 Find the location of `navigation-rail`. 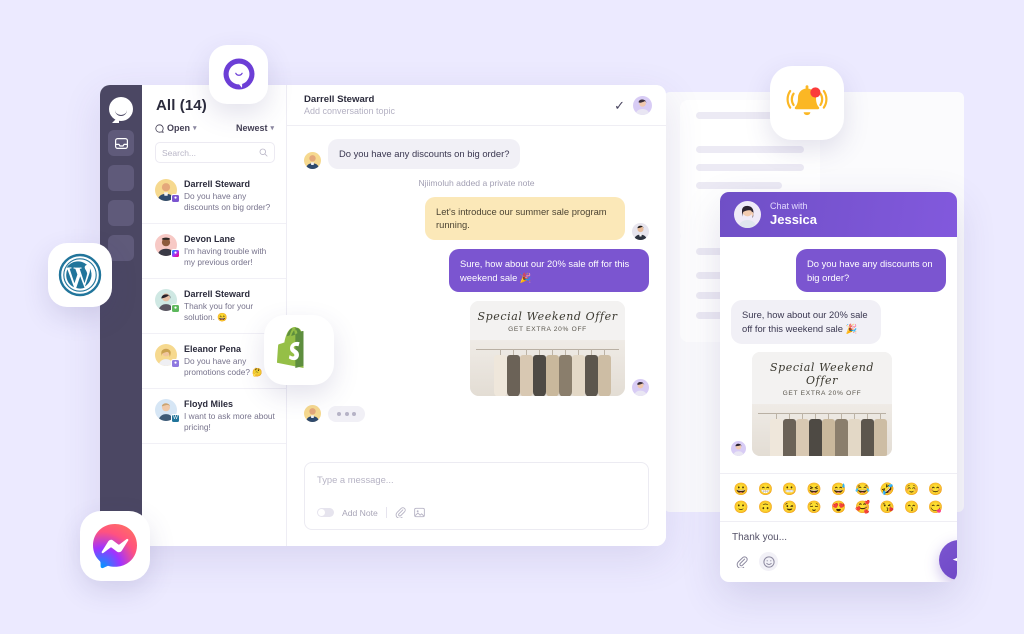

navigation-rail is located at coordinates (121, 315).